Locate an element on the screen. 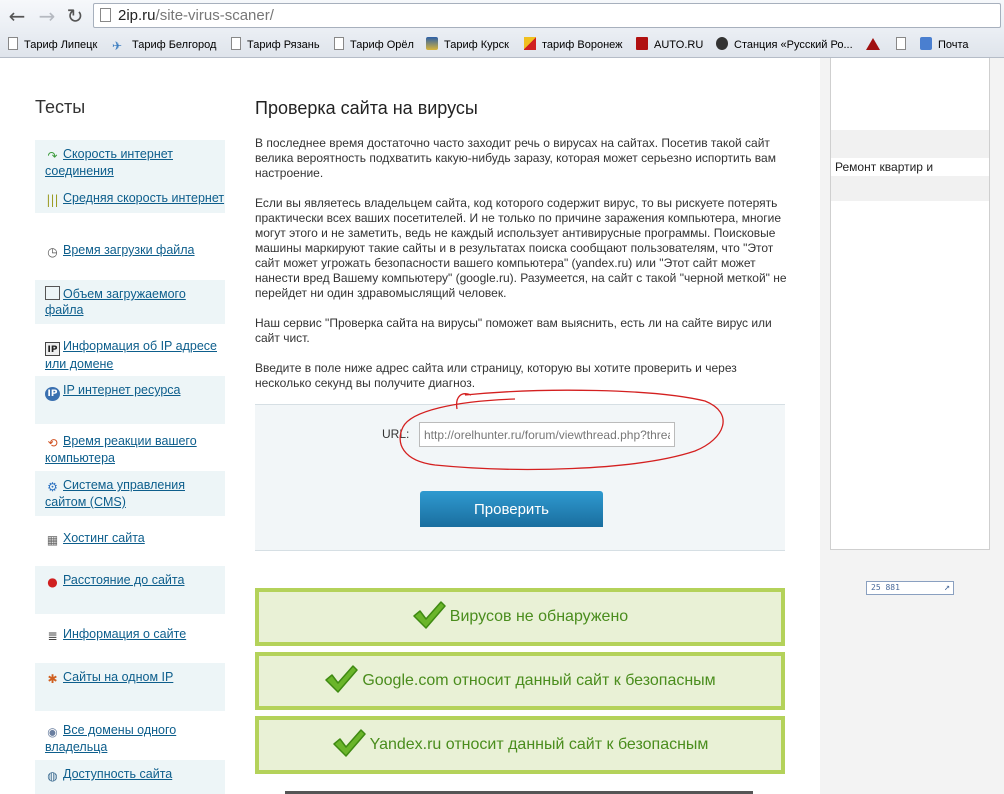 The height and width of the screenshot is (794, 1004). flag-icon is located at coordinates (530, 43).